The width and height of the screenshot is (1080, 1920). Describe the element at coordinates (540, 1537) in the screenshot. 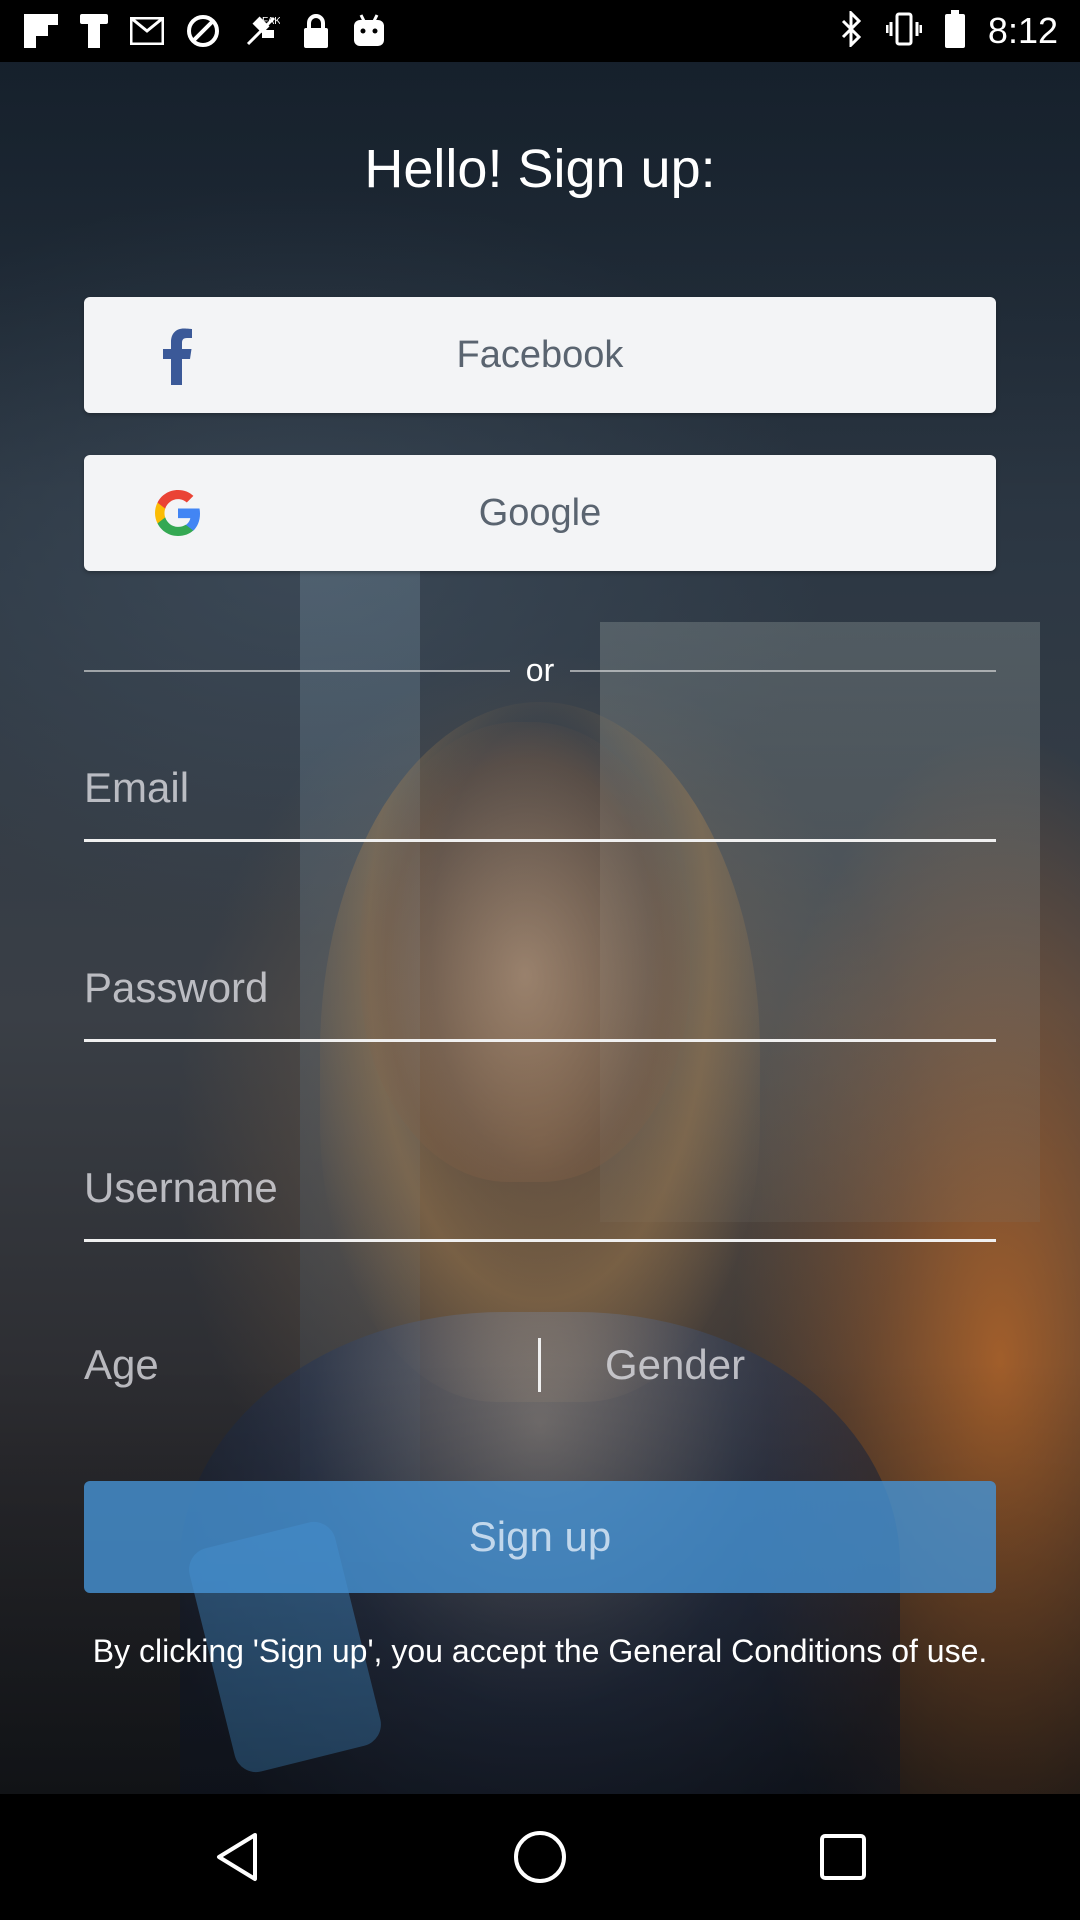

I see `signup-button: Sign up` at that location.